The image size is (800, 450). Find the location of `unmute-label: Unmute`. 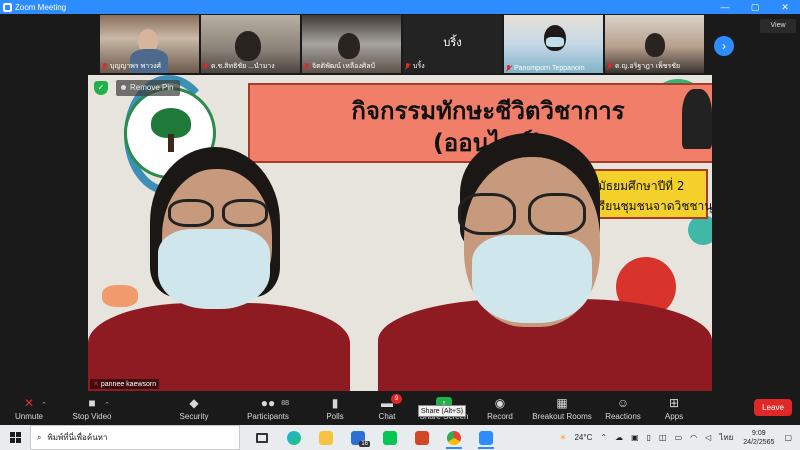

unmute-label: Unmute is located at coordinates (28, 416).